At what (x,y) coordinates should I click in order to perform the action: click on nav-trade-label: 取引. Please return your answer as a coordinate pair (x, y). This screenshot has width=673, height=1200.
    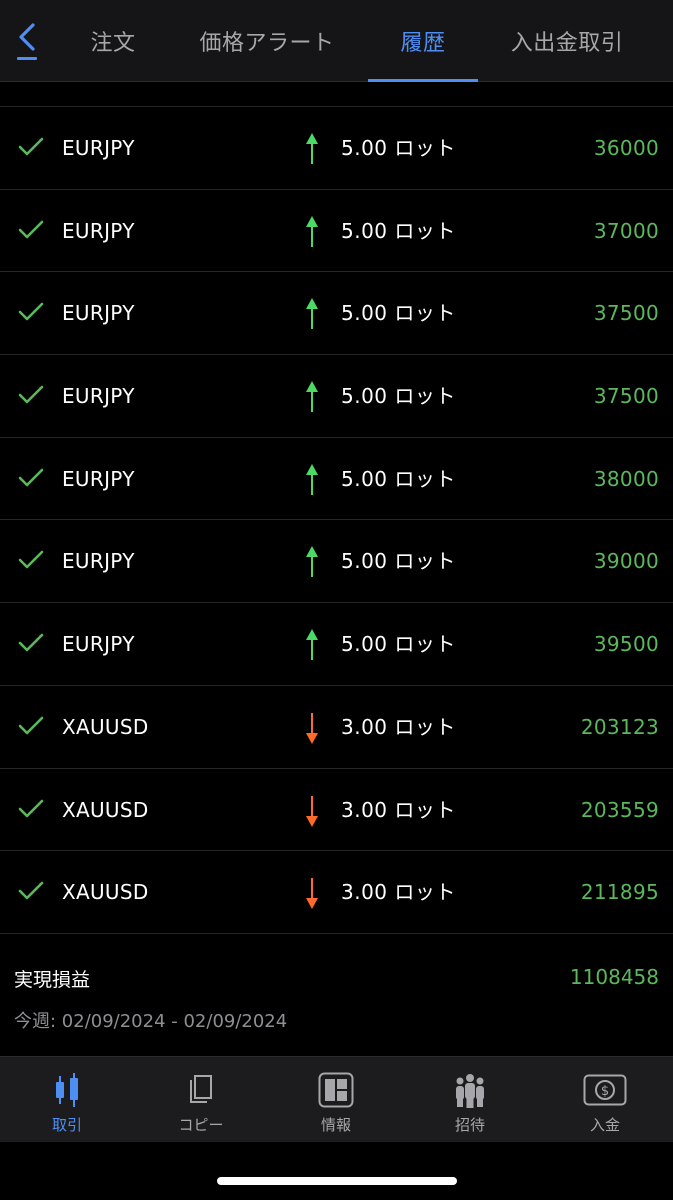
    Looking at the image, I should click on (66, 1125).